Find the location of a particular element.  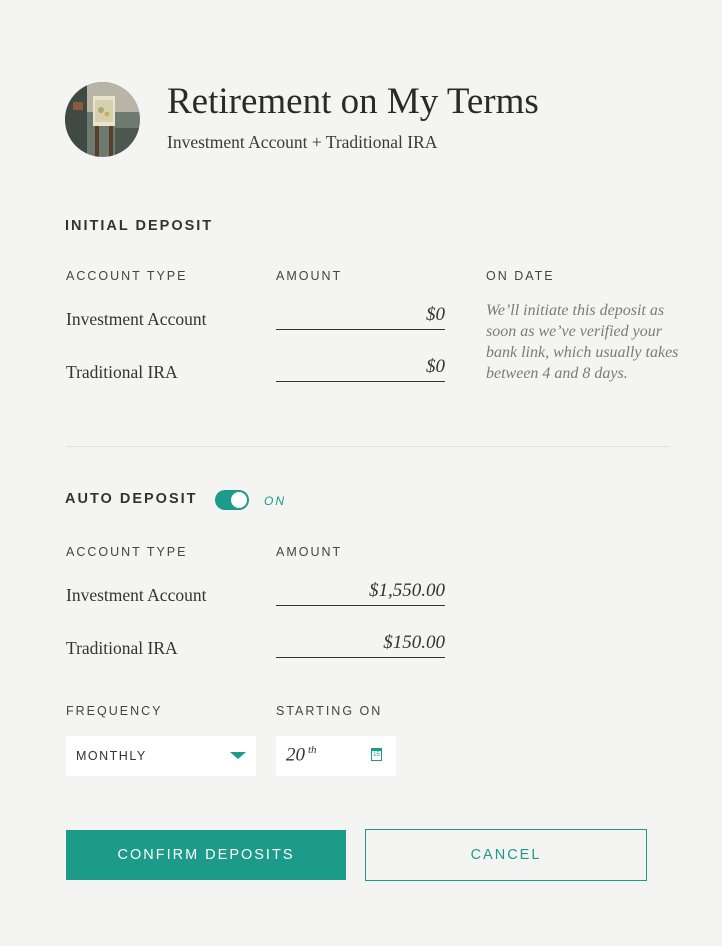

starting-on-label: STARTING ON is located at coordinates (329, 711).